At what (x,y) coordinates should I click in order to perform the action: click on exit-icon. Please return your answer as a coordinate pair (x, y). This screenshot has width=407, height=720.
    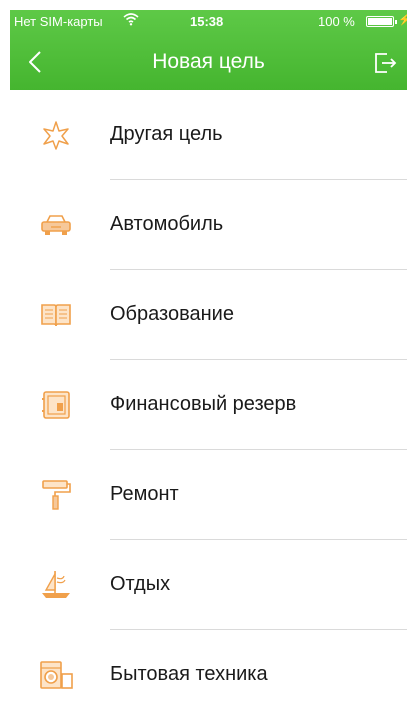
    Looking at the image, I should click on (386, 63).